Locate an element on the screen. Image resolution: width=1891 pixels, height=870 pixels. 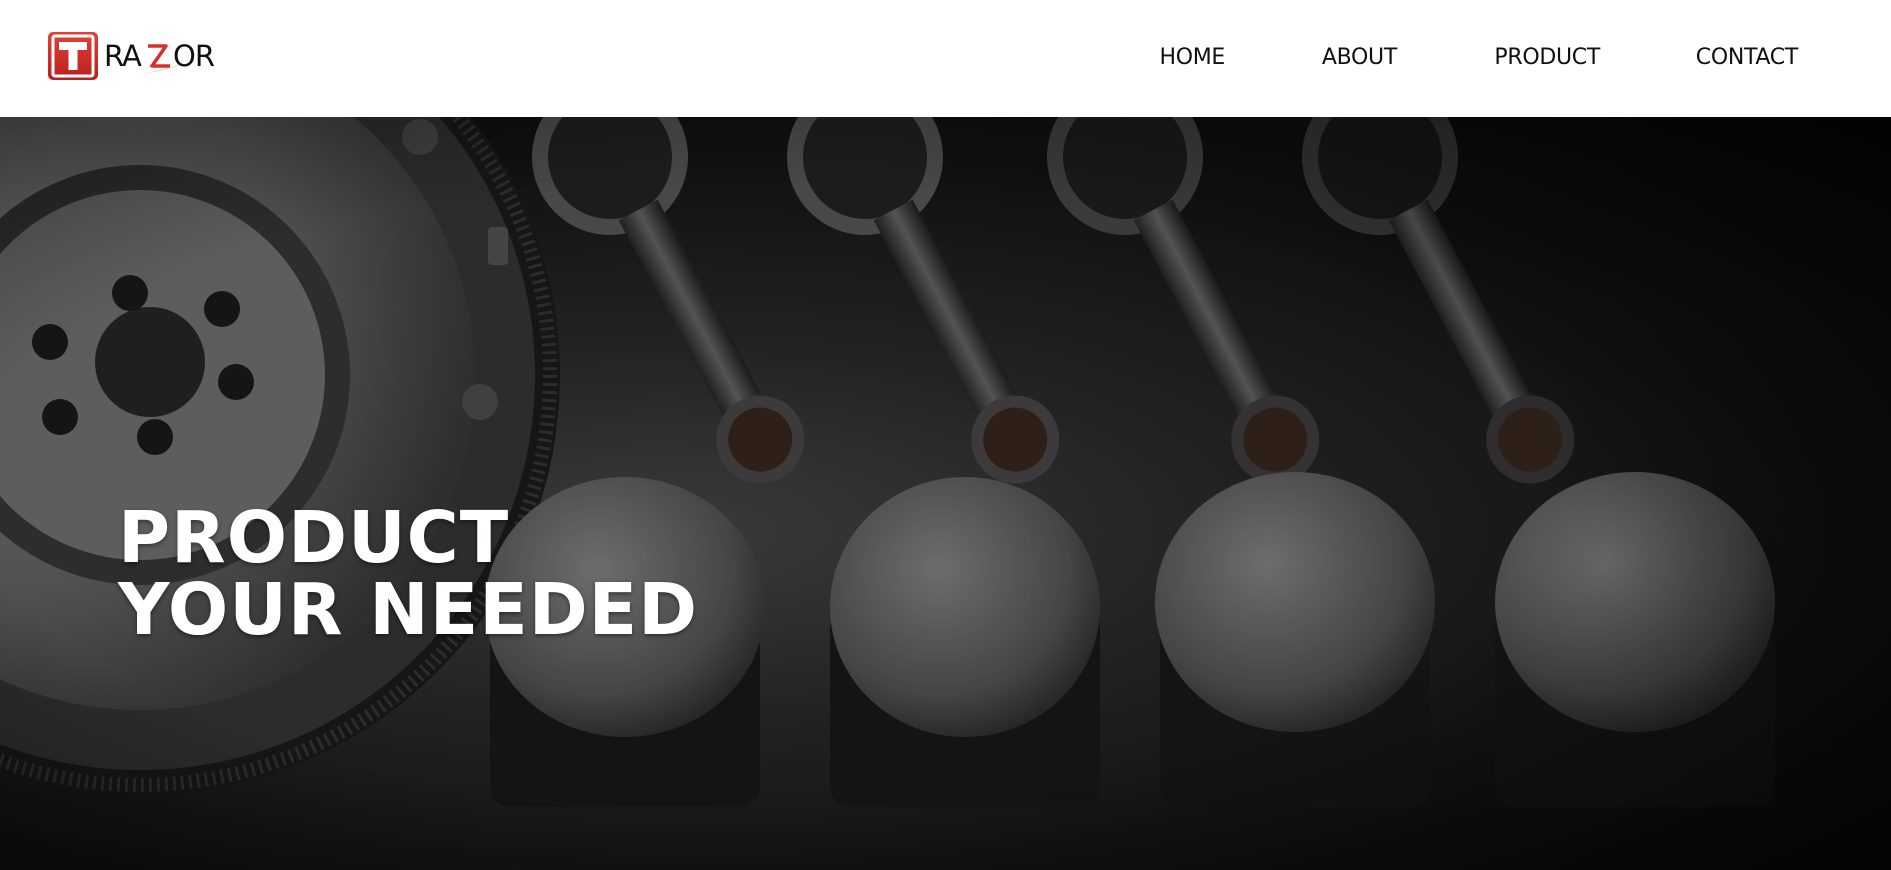
logo-link: RA OR is located at coordinates (140, 56).